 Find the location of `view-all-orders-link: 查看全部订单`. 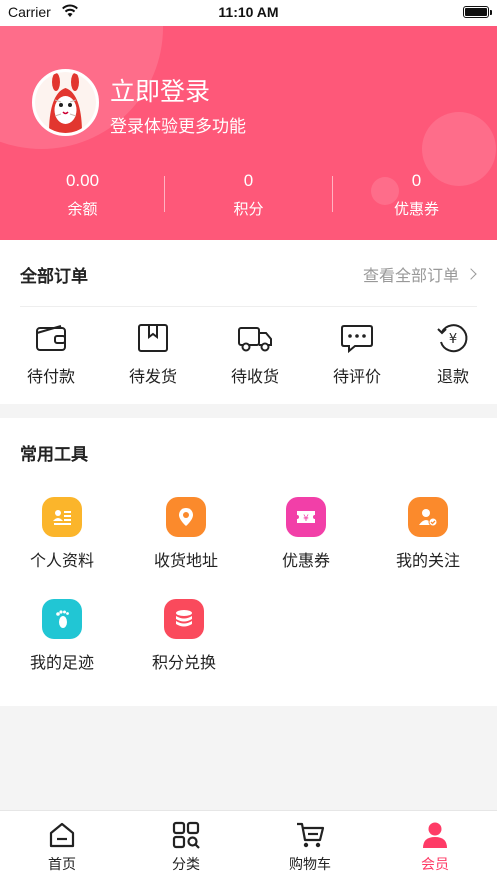

view-all-orders-link: 查看全部订单 is located at coordinates (419, 274).